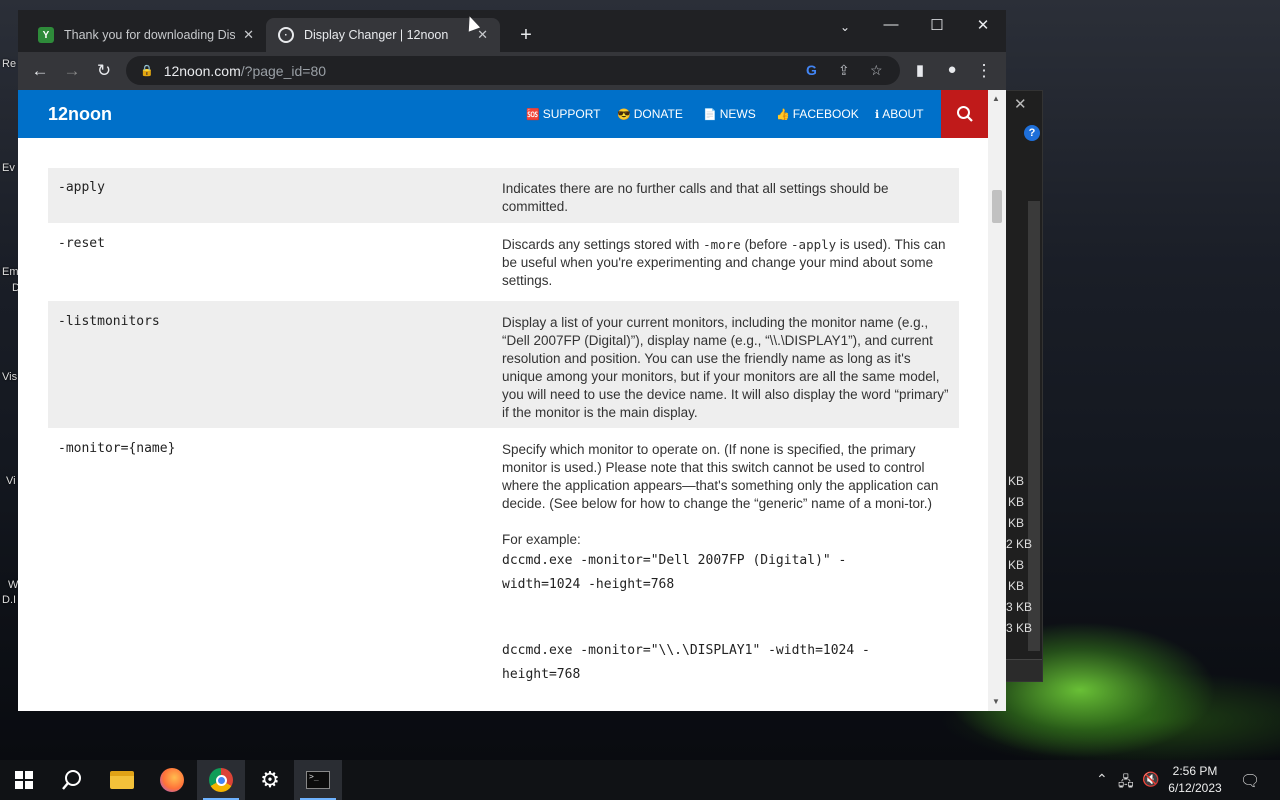 This screenshot has width=1280, height=800. What do you see at coordinates (876, 70) in the screenshot?
I see `bookmark-star-icon: ☆` at bounding box center [876, 70].